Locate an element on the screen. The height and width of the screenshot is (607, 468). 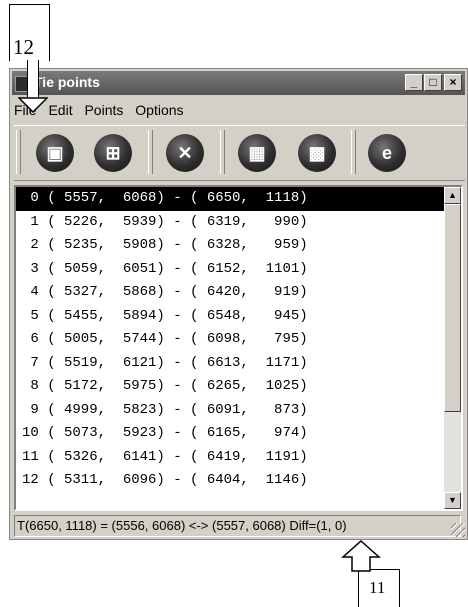
close-button: × is located at coordinates (453, 82).